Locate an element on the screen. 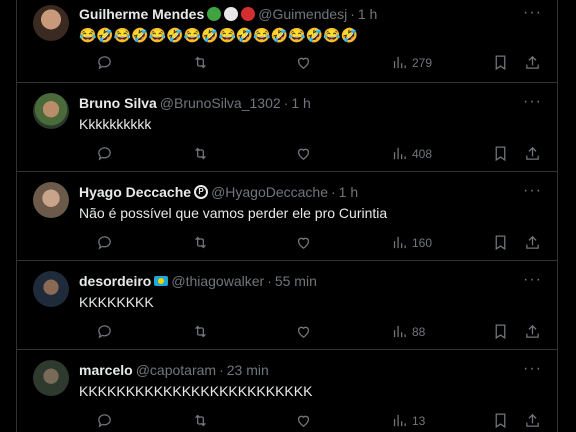 This screenshot has height=432, width=576. timestamp: 23 min is located at coordinates (248, 370).